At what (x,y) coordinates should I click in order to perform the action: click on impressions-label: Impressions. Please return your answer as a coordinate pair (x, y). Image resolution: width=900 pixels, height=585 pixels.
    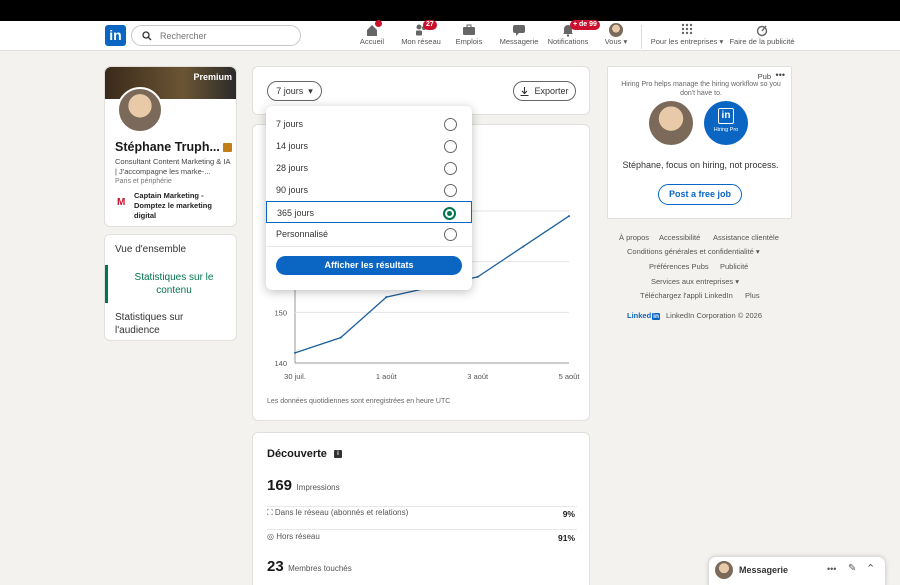
    Looking at the image, I should click on (318, 487).